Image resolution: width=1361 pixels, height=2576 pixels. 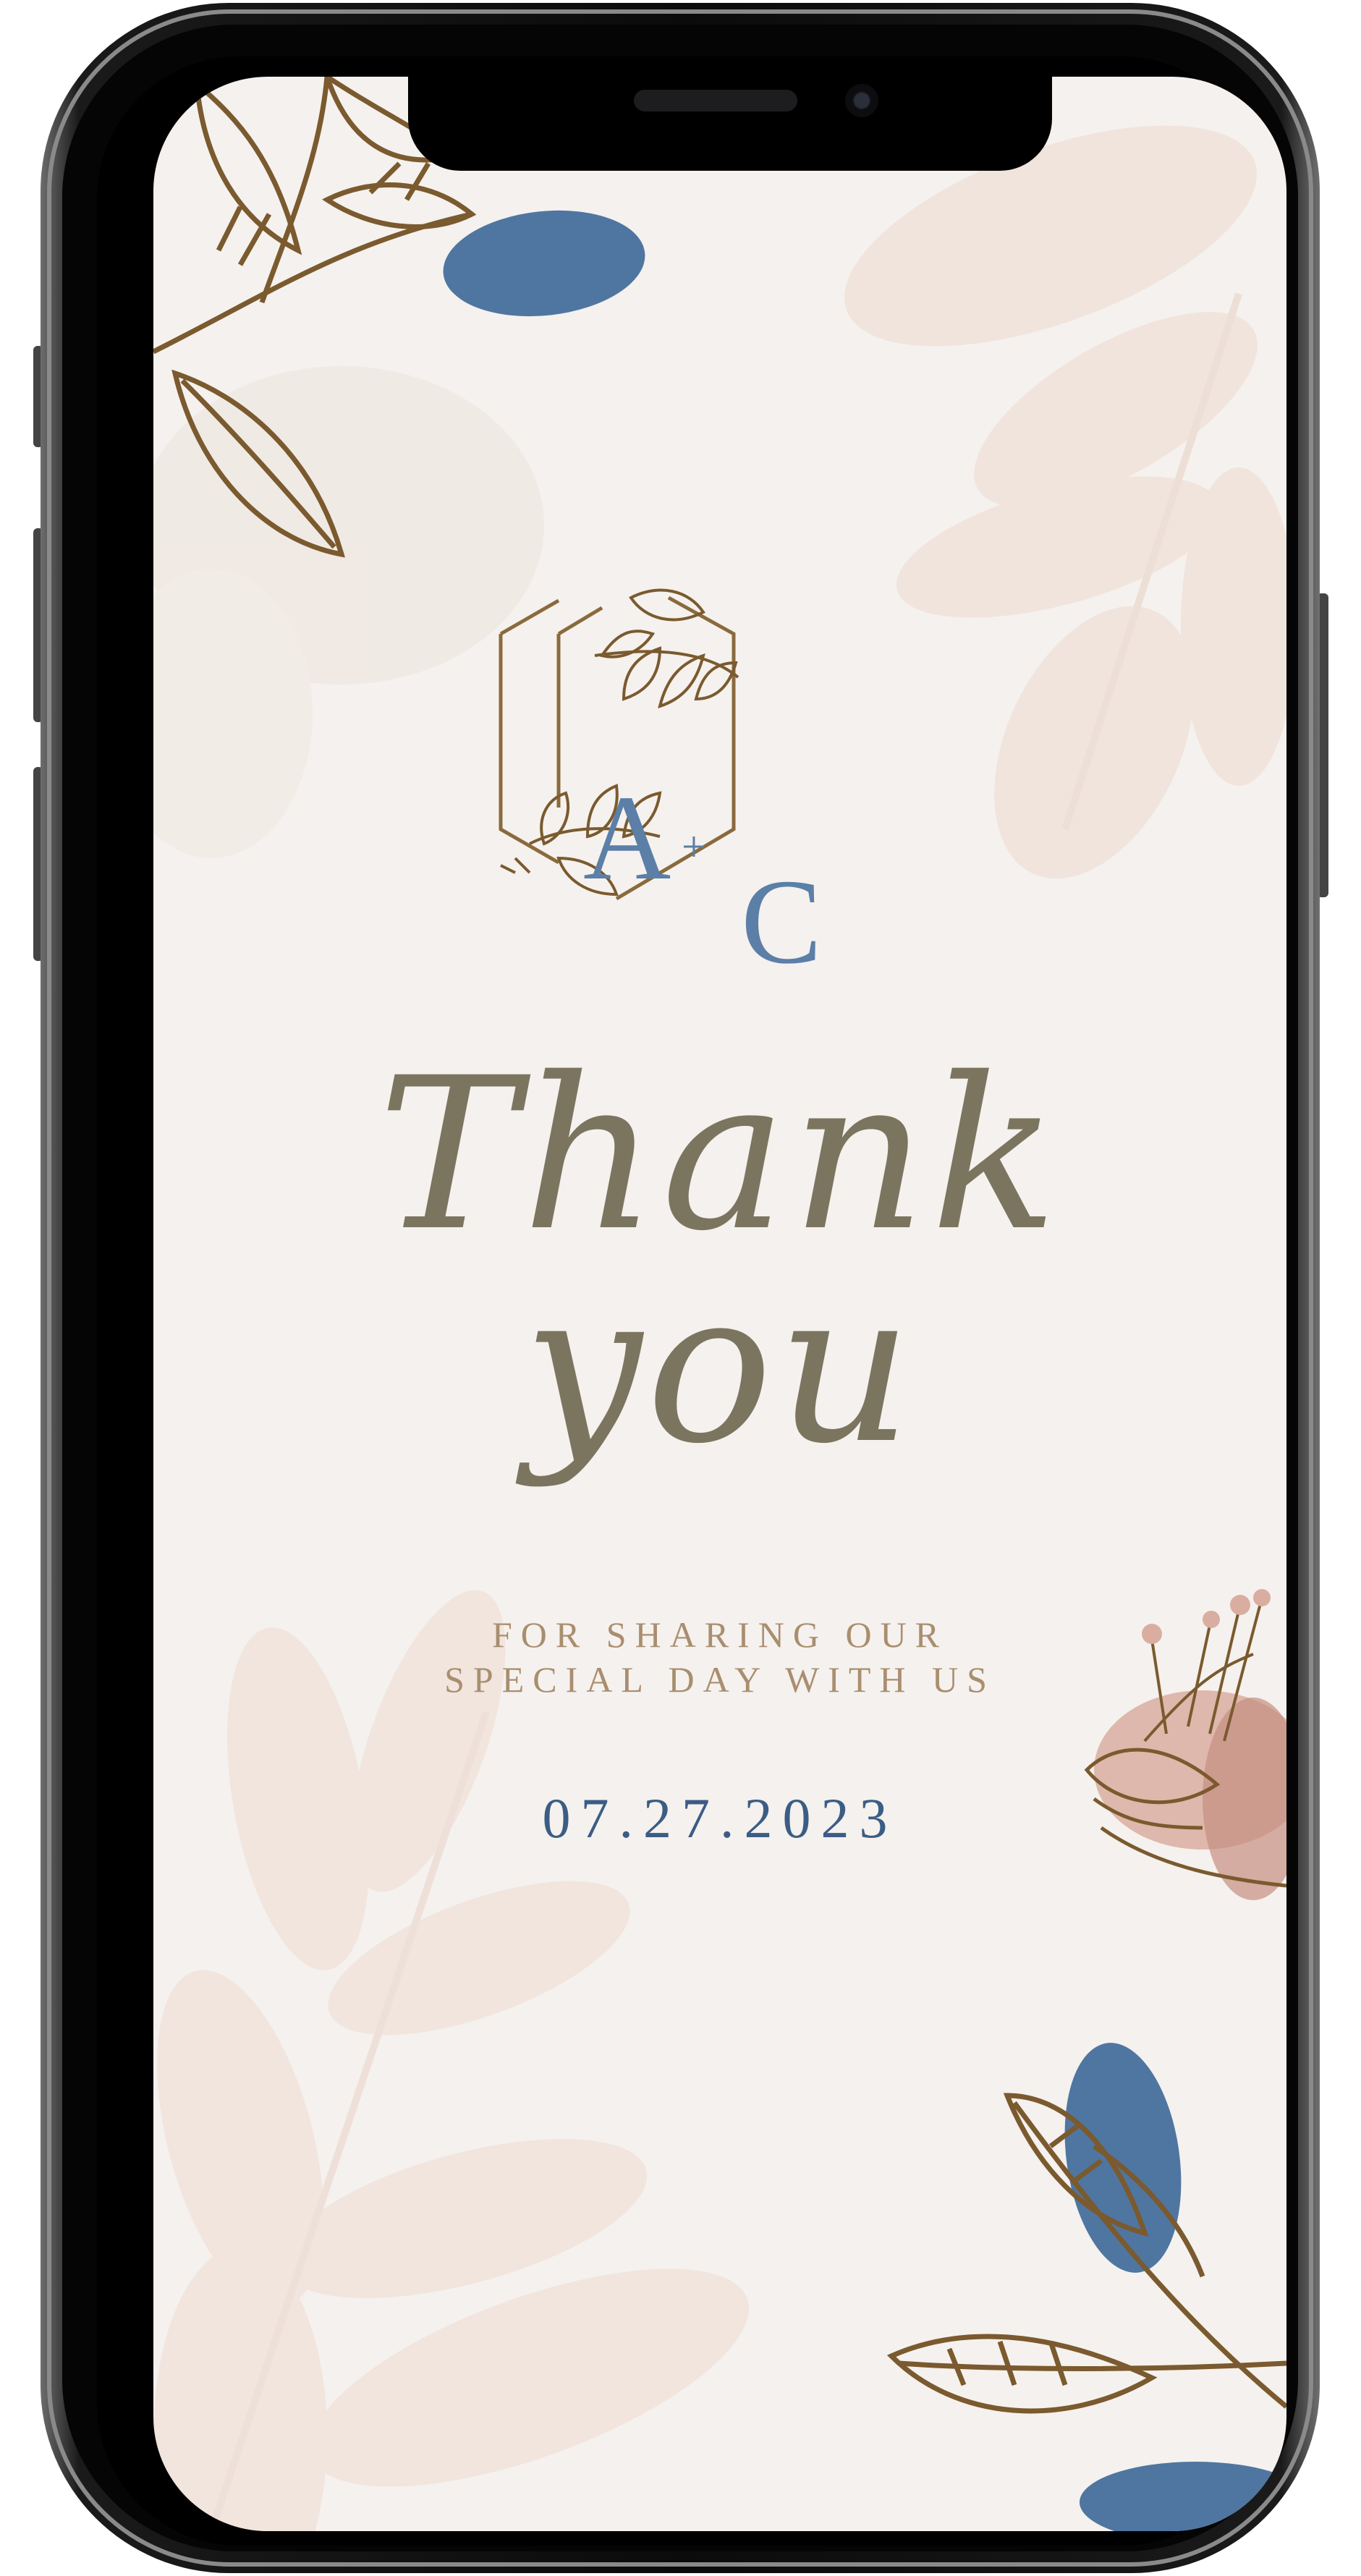 I want to click on blue-wash-bottom-edge, so click(x=1183, y=2496).